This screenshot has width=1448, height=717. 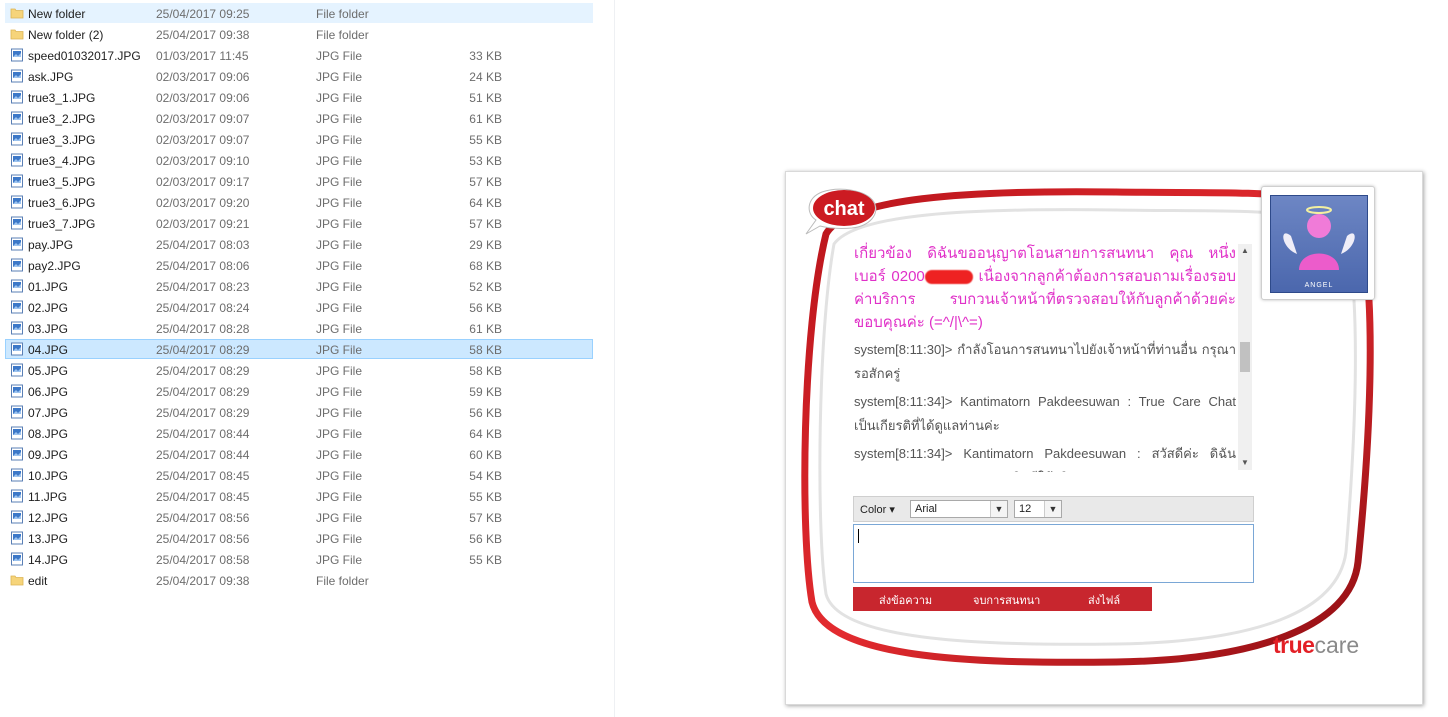 What do you see at coordinates (203, 287) in the screenshot?
I see `file-date: 25/04/2017 08:23` at bounding box center [203, 287].